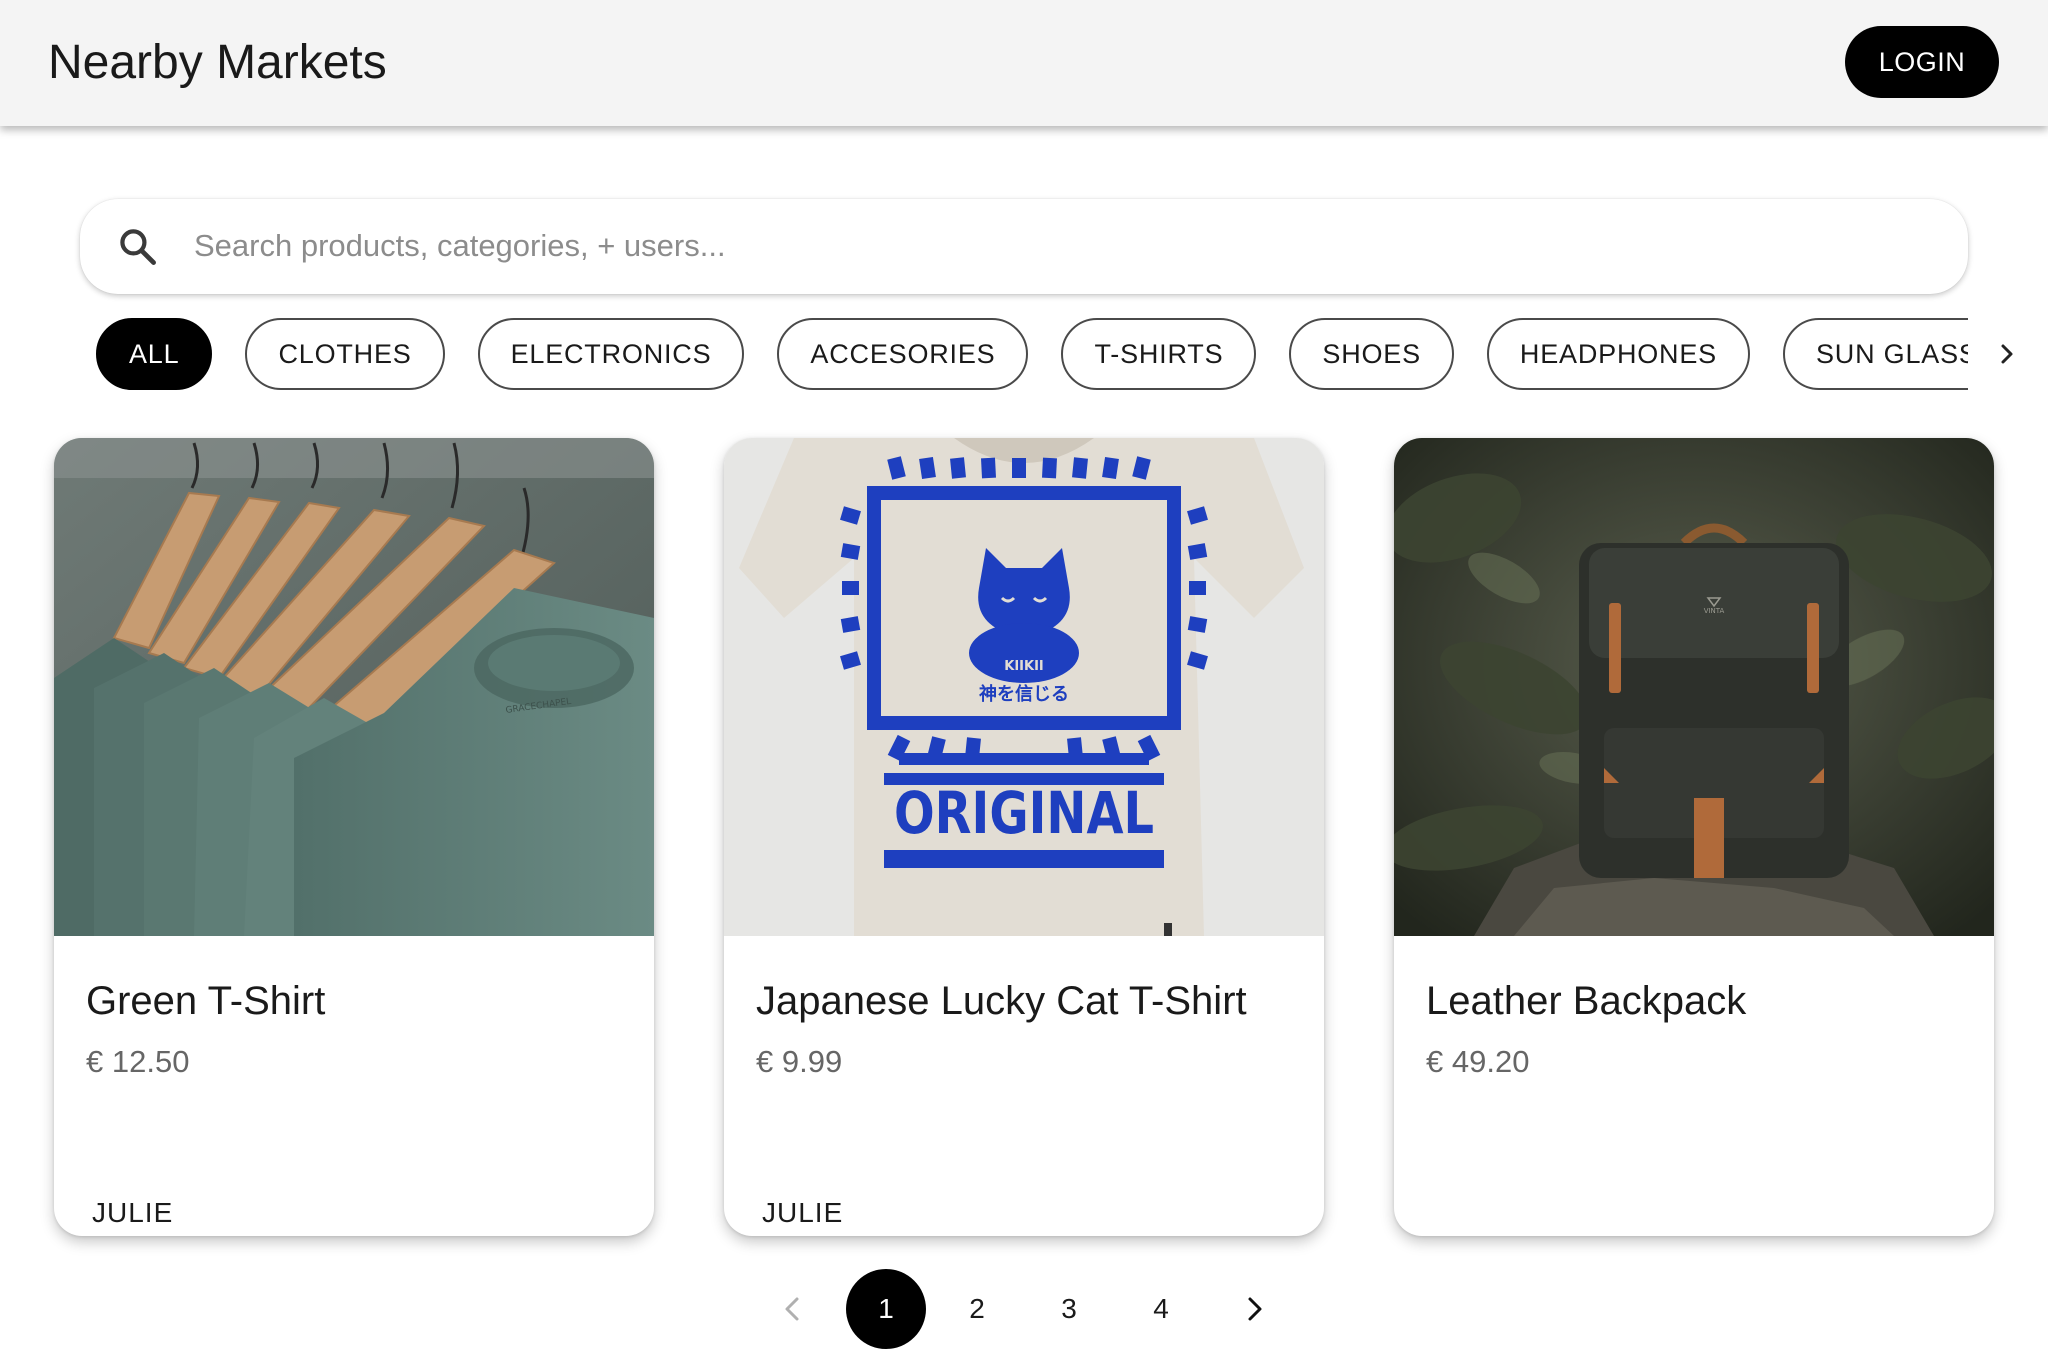  What do you see at coordinates (611, 354) in the screenshot?
I see `chip-electronics: ELECTRONICS` at bounding box center [611, 354].